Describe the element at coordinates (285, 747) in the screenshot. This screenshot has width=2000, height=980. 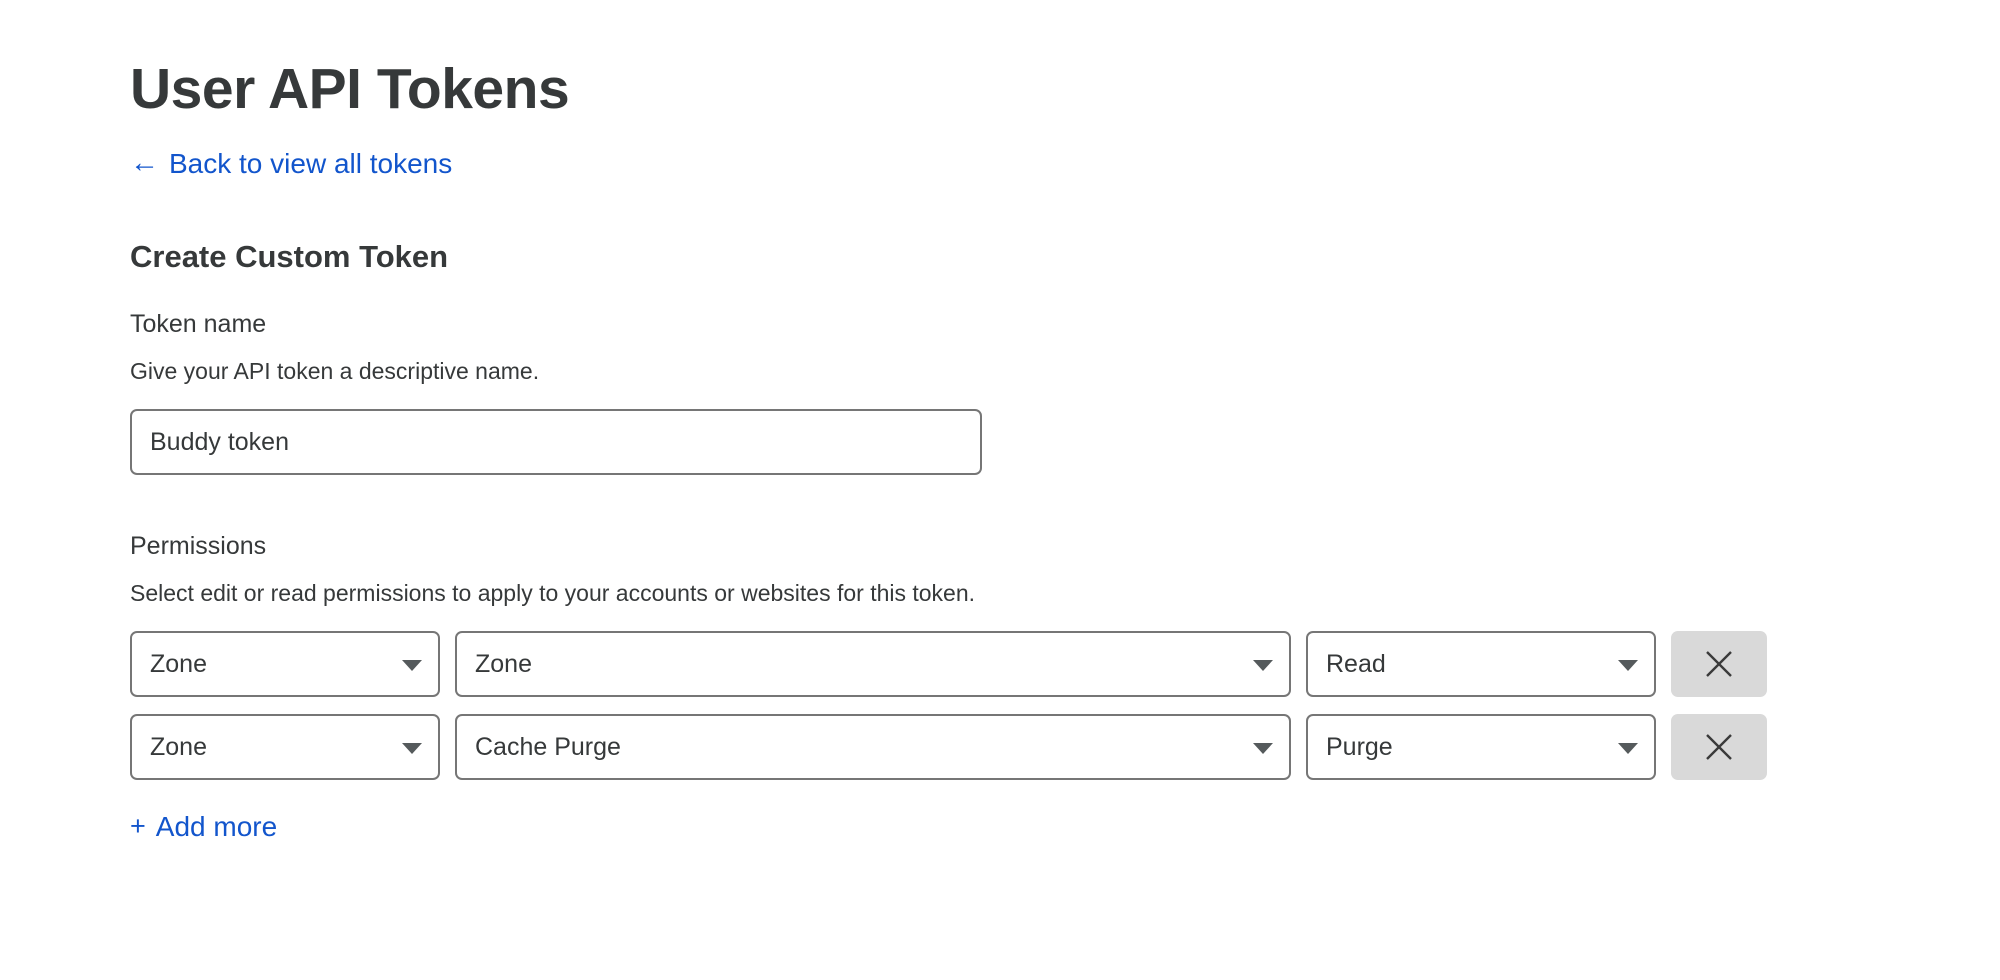
I see `permission-scope-select-1: Zone` at that location.